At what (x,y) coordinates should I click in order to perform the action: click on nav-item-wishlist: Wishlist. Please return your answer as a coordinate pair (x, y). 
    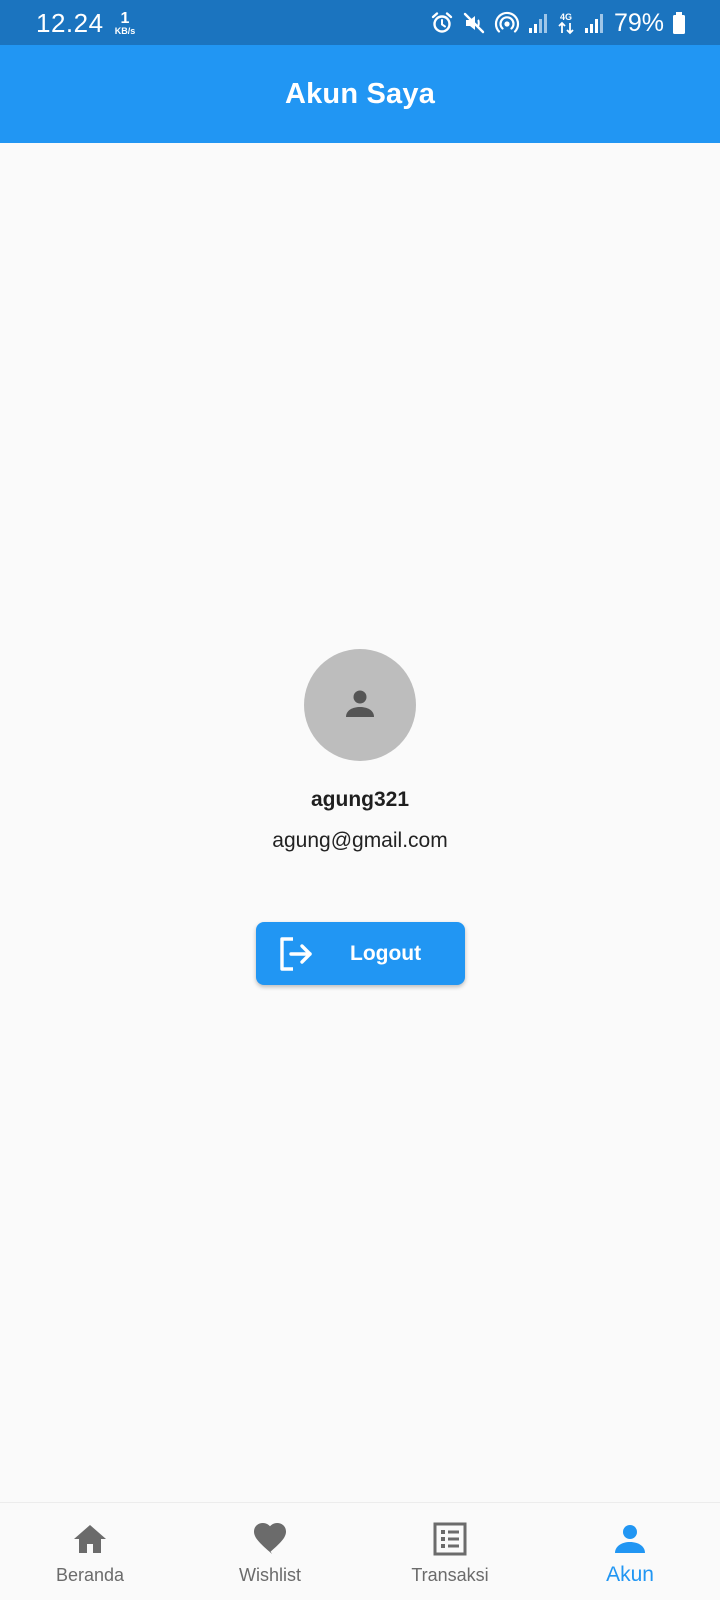
    Looking at the image, I should click on (270, 1551).